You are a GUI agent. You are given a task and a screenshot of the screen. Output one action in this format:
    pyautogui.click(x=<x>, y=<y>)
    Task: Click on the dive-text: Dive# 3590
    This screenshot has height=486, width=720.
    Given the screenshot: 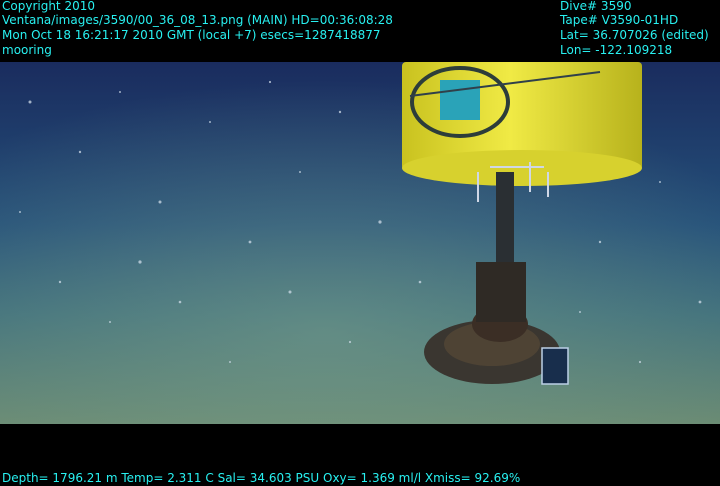 What is the action you would take?
    pyautogui.click(x=596, y=6)
    